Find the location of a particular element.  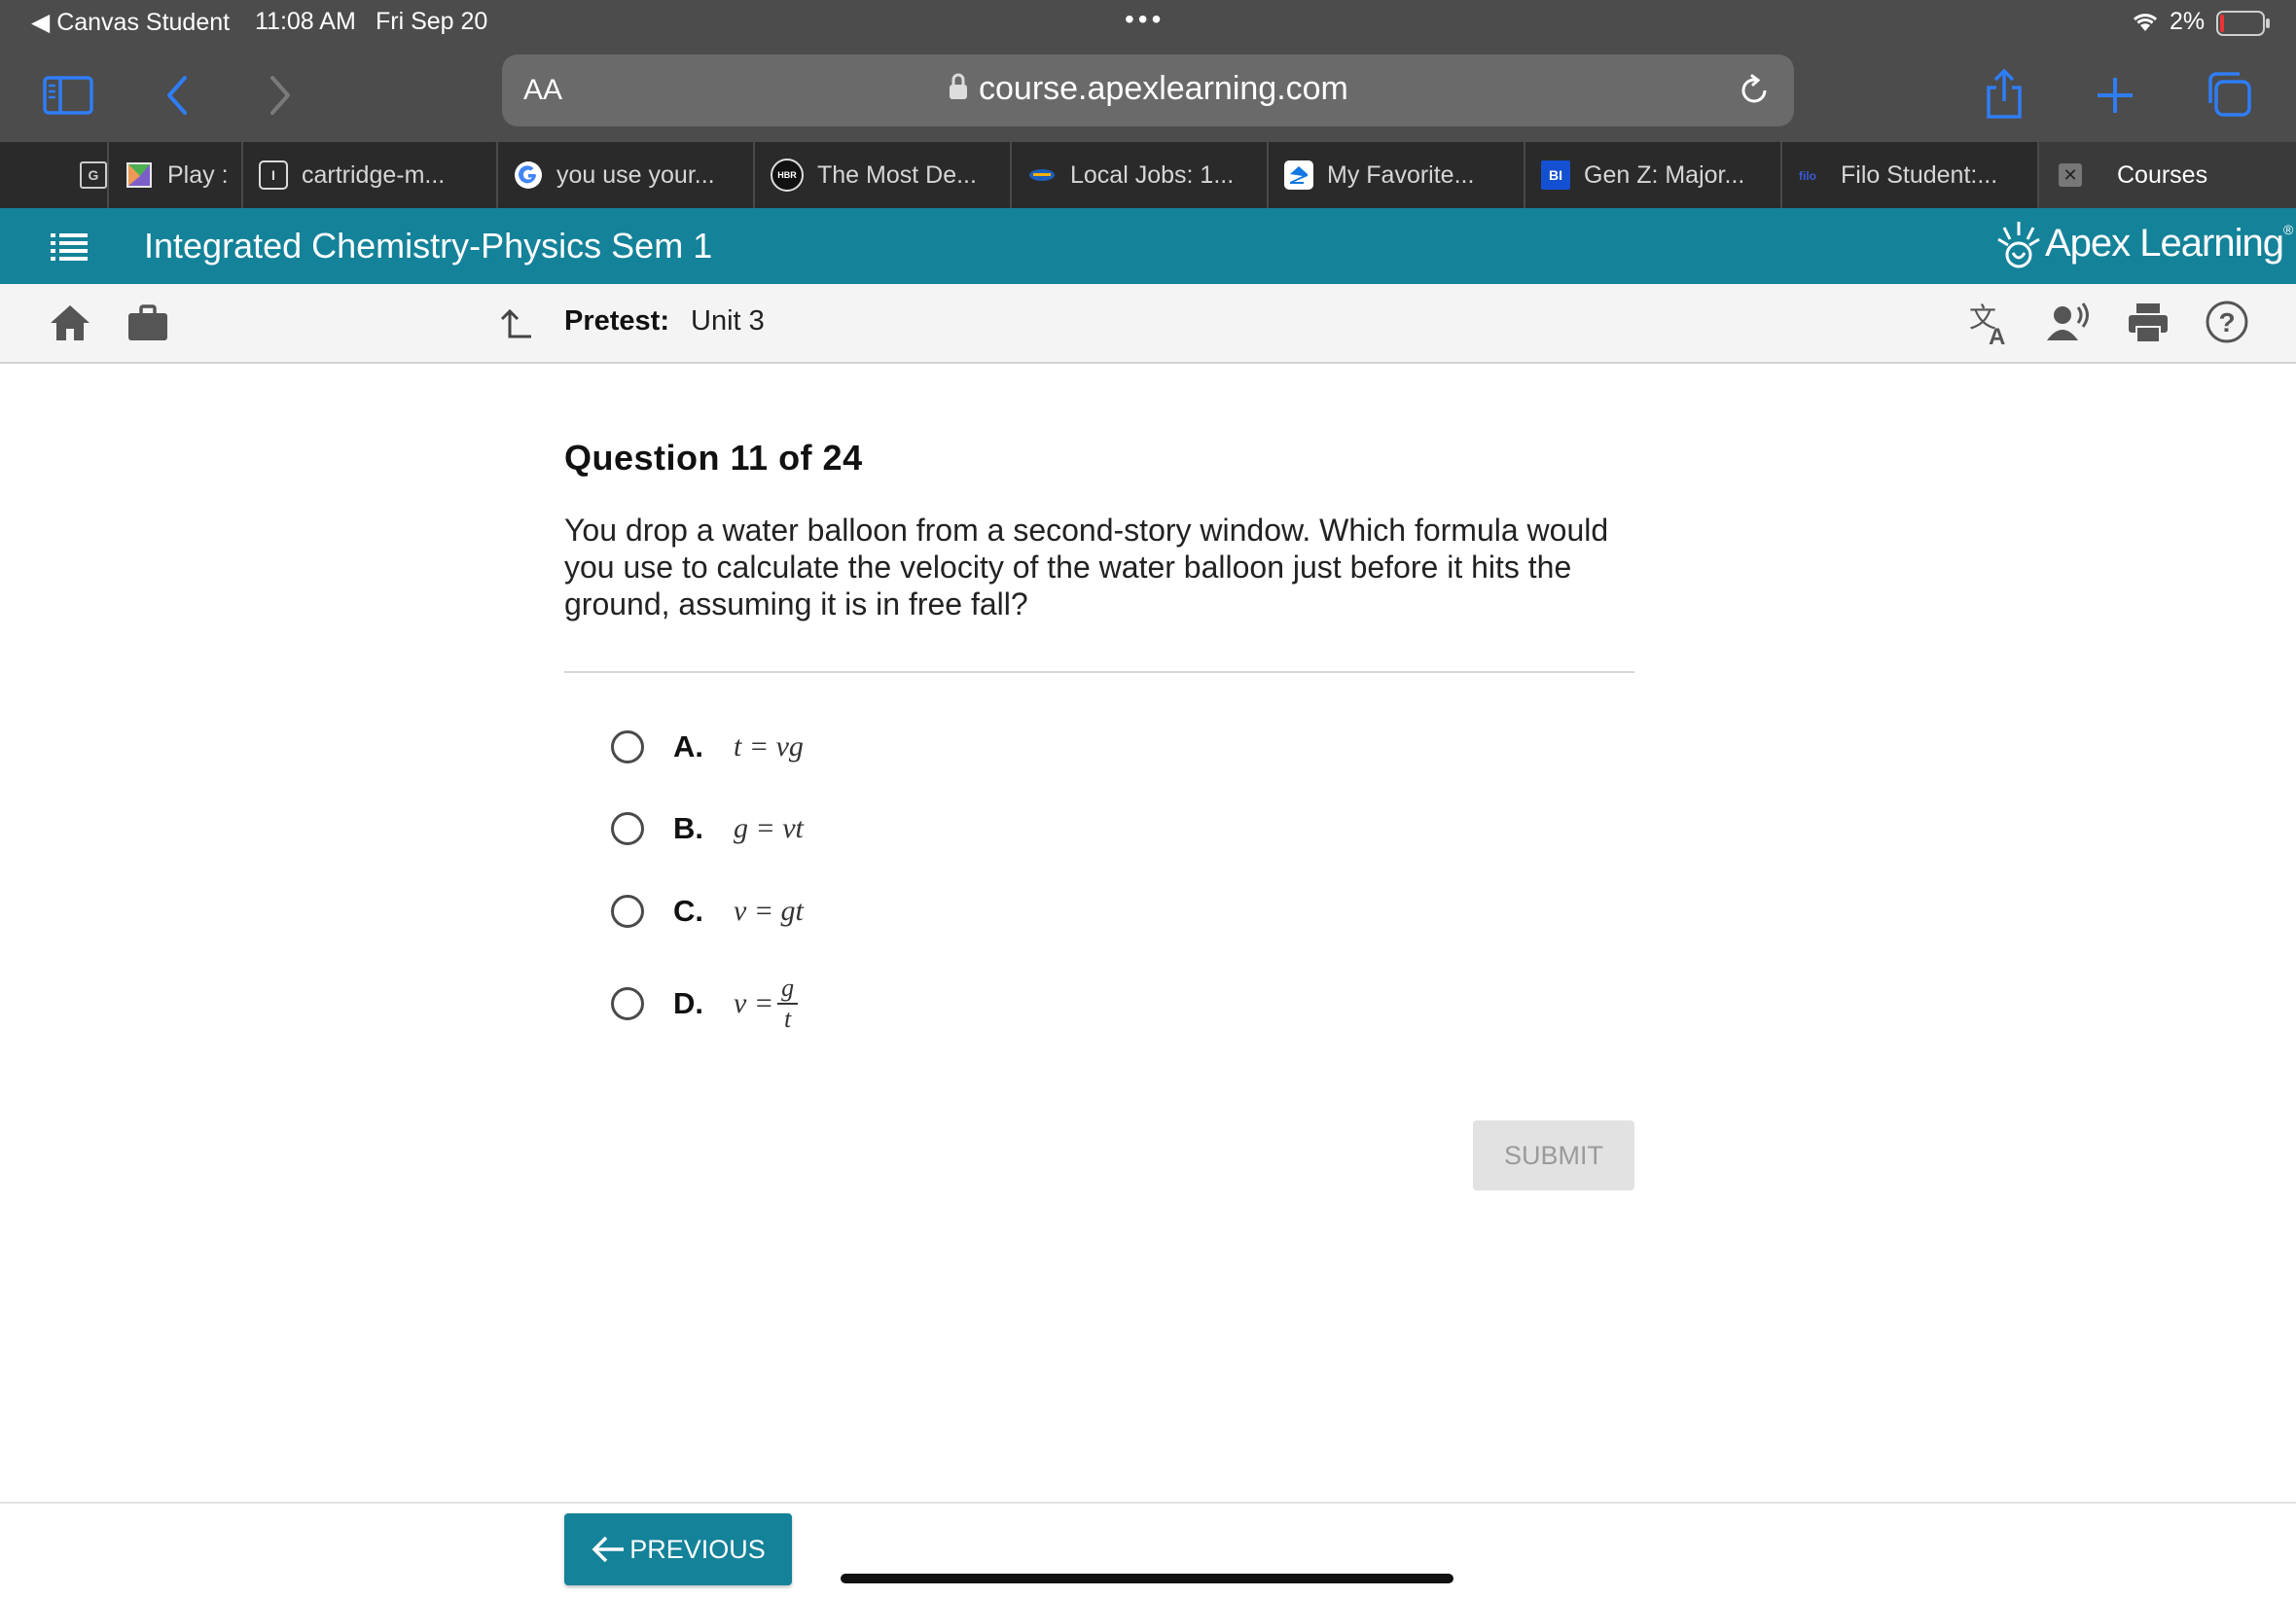

hbr-favicon: HBR is located at coordinates (787, 175).